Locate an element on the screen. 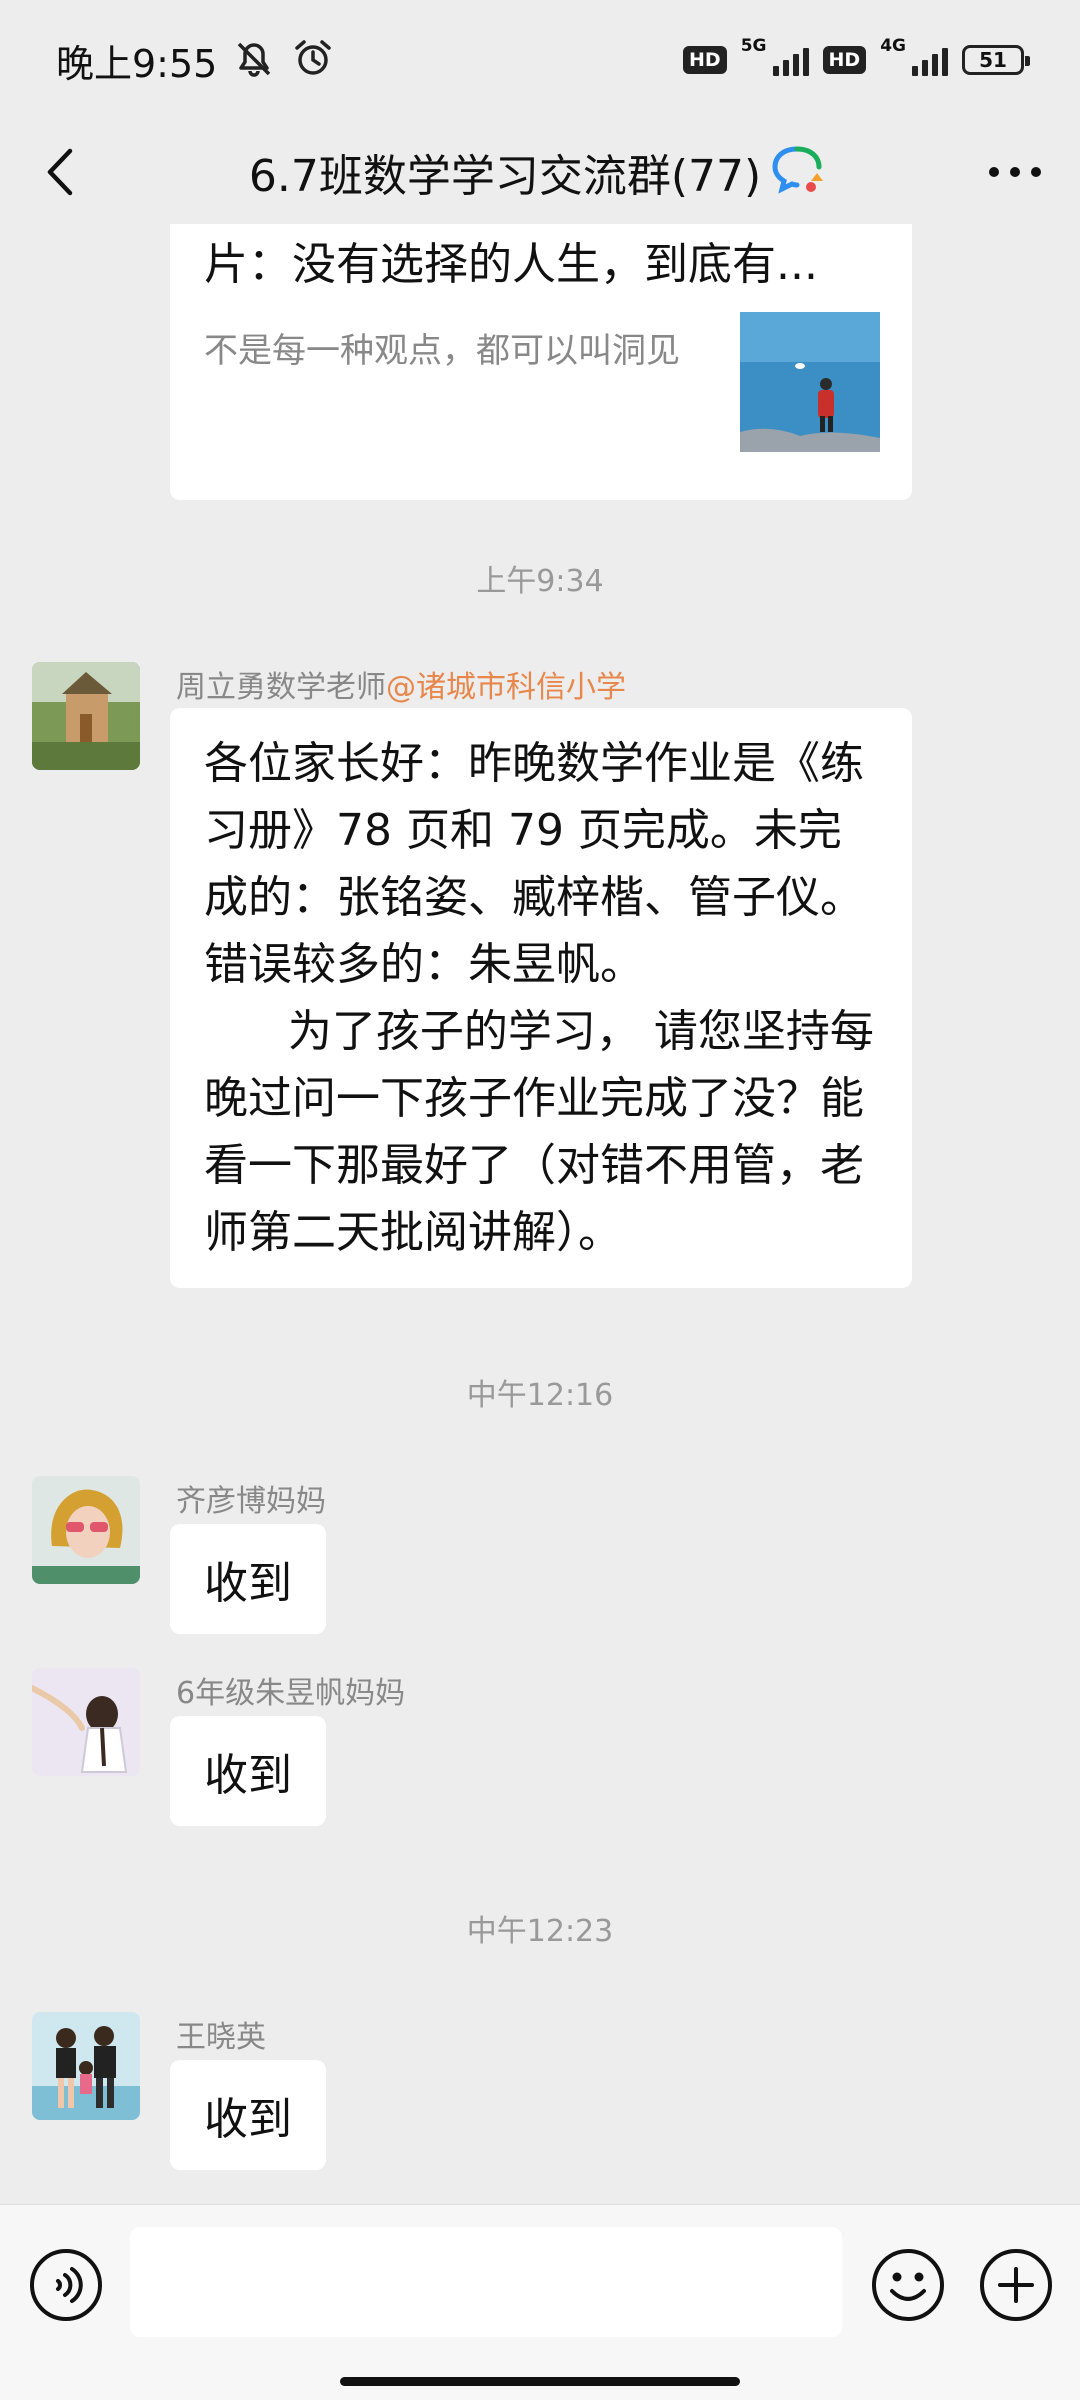 This screenshot has height=2400, width=1080. status-bar: 晚上9:55 HD 5G HD 4G 51 is located at coordinates (540, 60).